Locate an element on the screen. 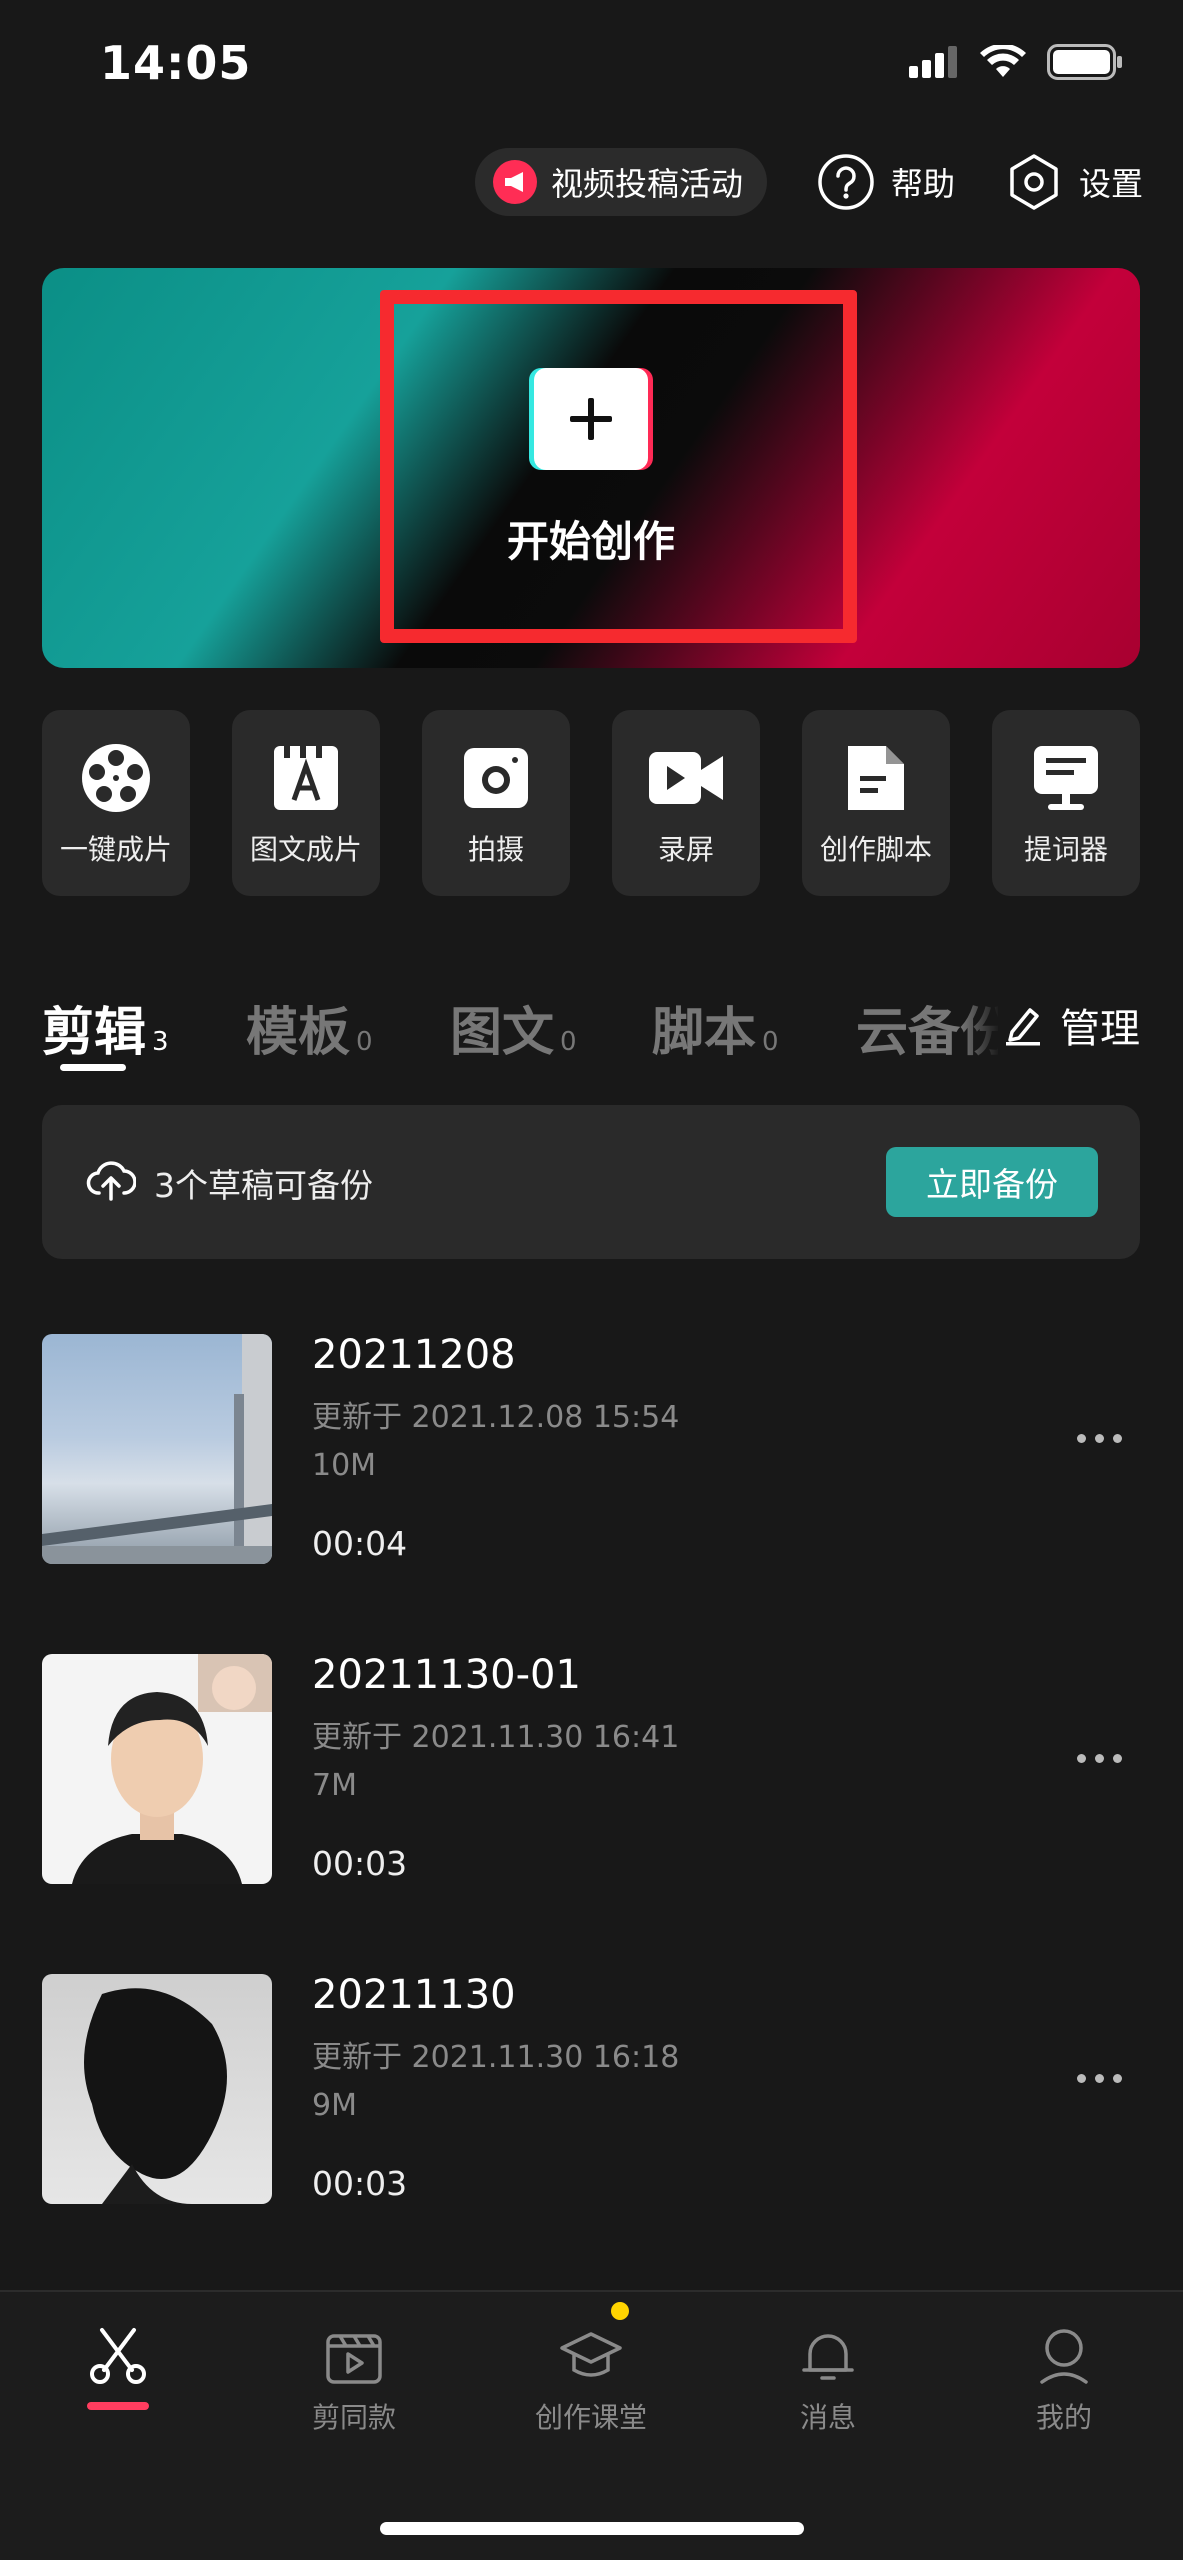 The width and height of the screenshot is (1183, 2560). tool-one-click: 一键成片 is located at coordinates (116, 803).